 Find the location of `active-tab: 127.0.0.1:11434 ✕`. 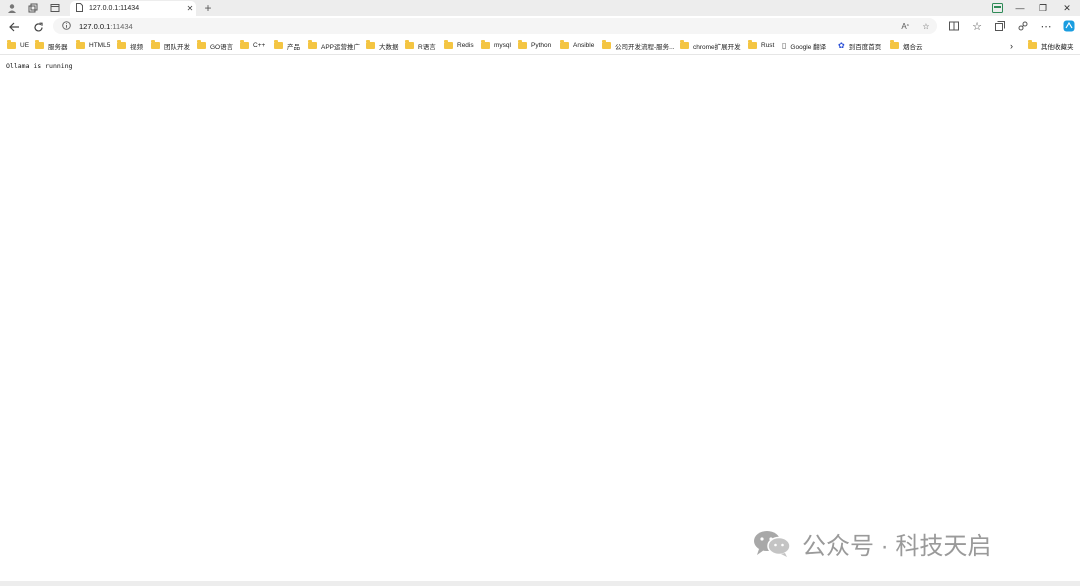

active-tab: 127.0.0.1:11434 ✕ is located at coordinates (133, 8).